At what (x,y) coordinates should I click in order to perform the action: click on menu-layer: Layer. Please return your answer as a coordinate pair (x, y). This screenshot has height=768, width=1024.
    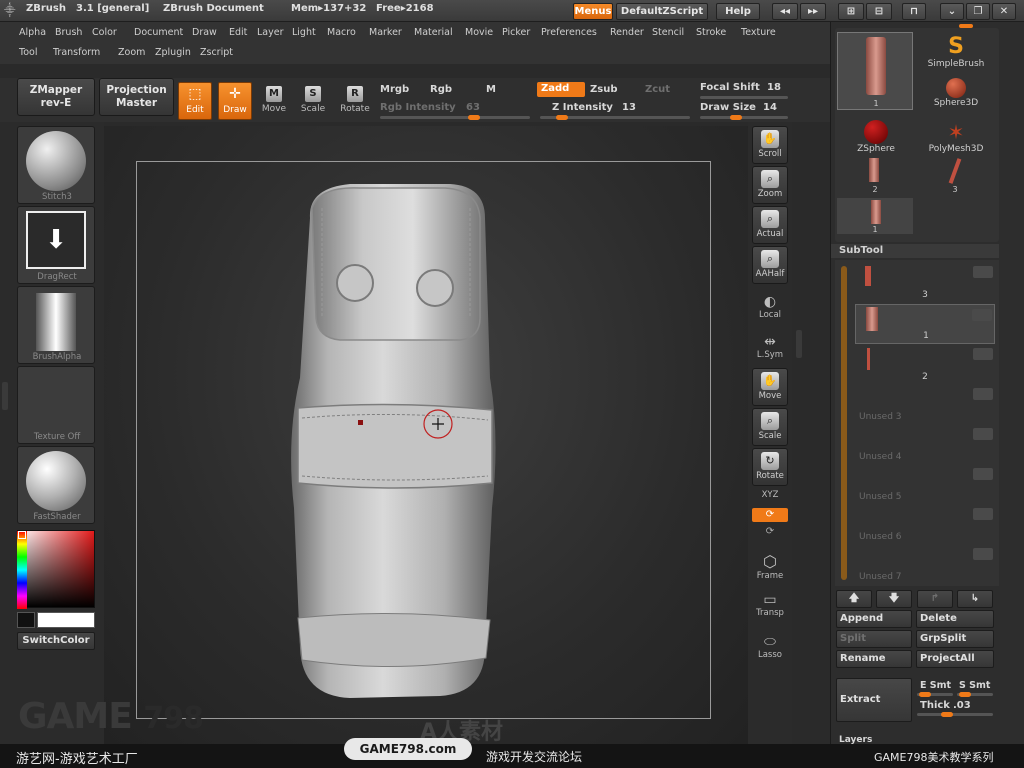
    Looking at the image, I should click on (270, 32).